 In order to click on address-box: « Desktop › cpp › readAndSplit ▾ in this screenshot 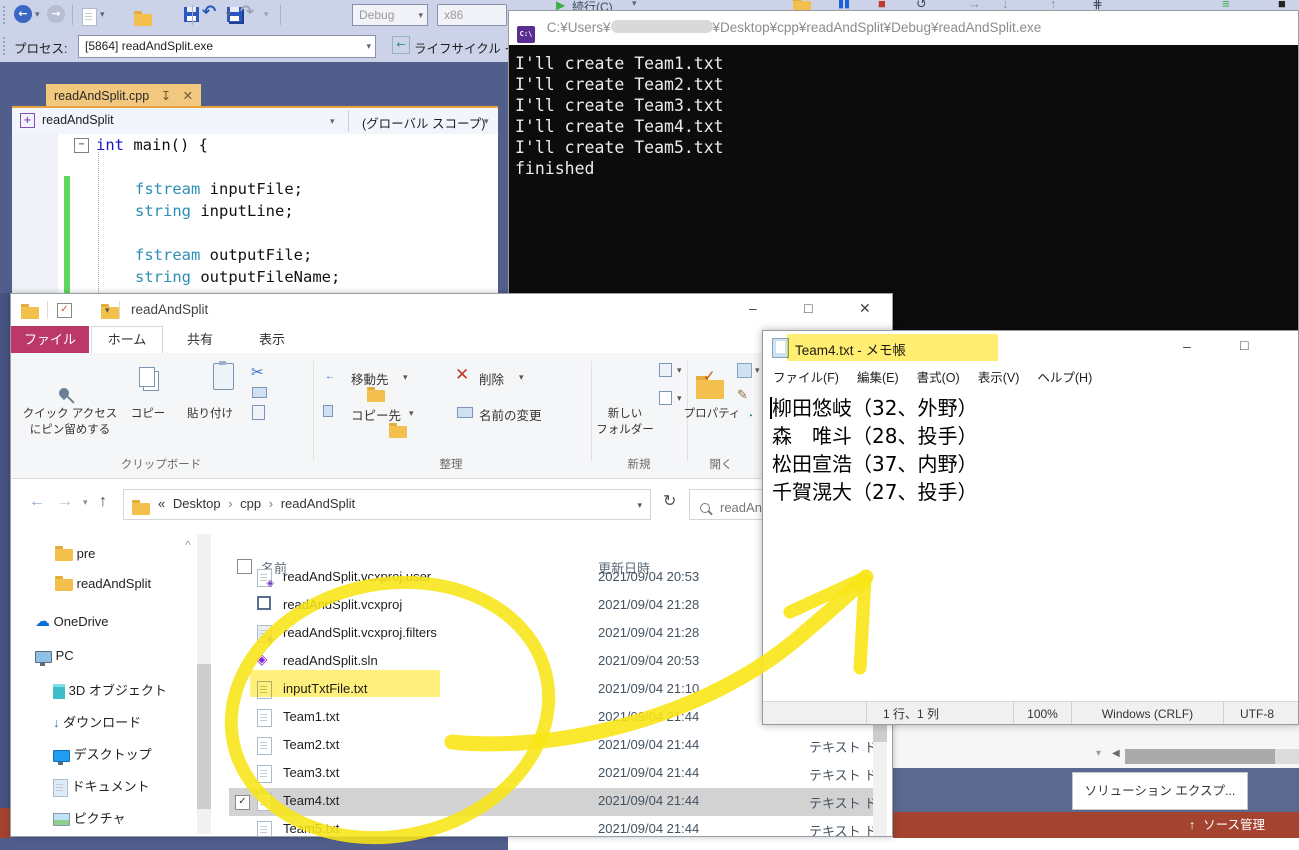, I will do `click(387, 504)`.